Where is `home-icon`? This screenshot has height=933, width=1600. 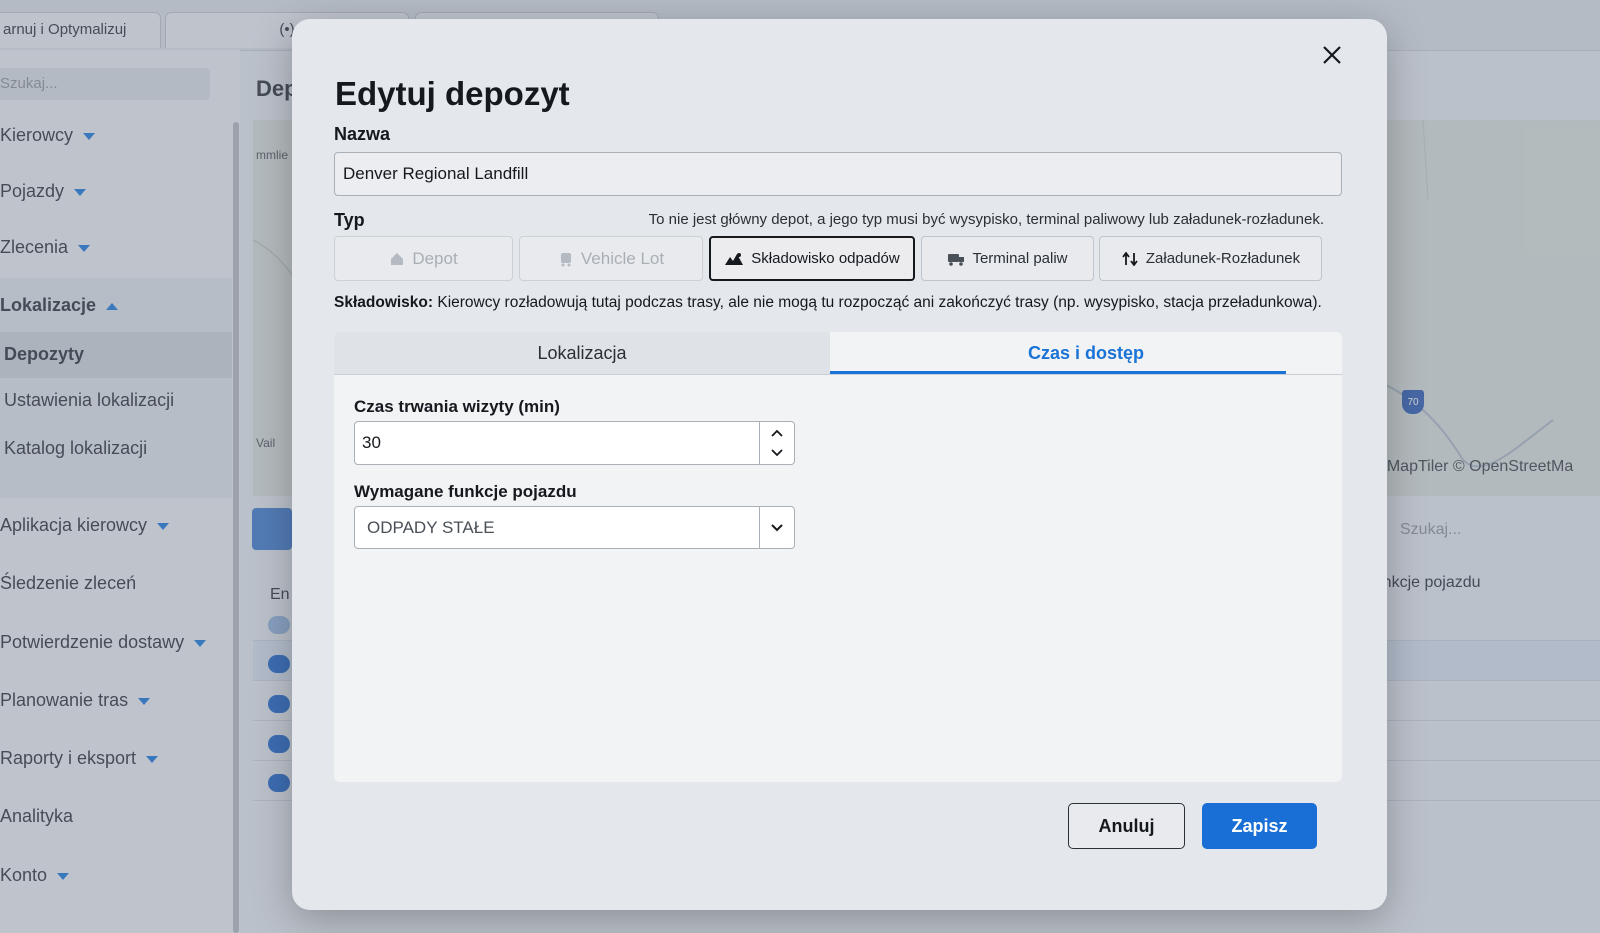
home-icon is located at coordinates (397, 258).